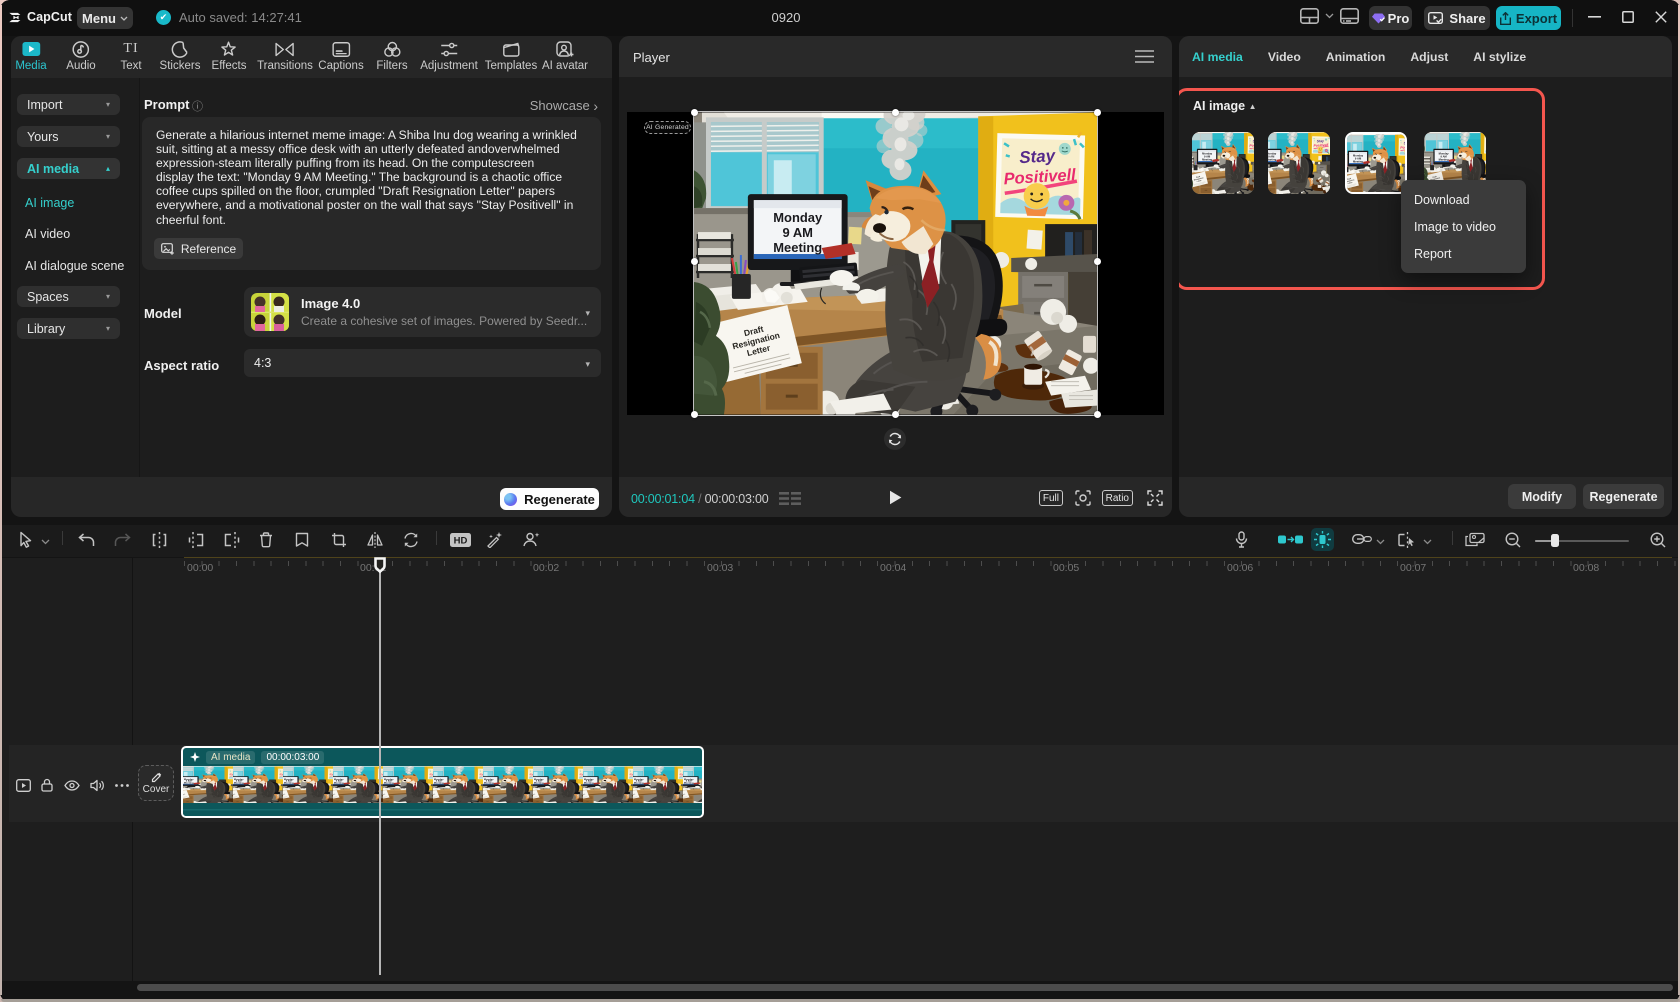 Image resolution: width=1680 pixels, height=1002 pixels. Describe the element at coordinates (461, 541) in the screenshot. I see `svg-text: HD` at that location.